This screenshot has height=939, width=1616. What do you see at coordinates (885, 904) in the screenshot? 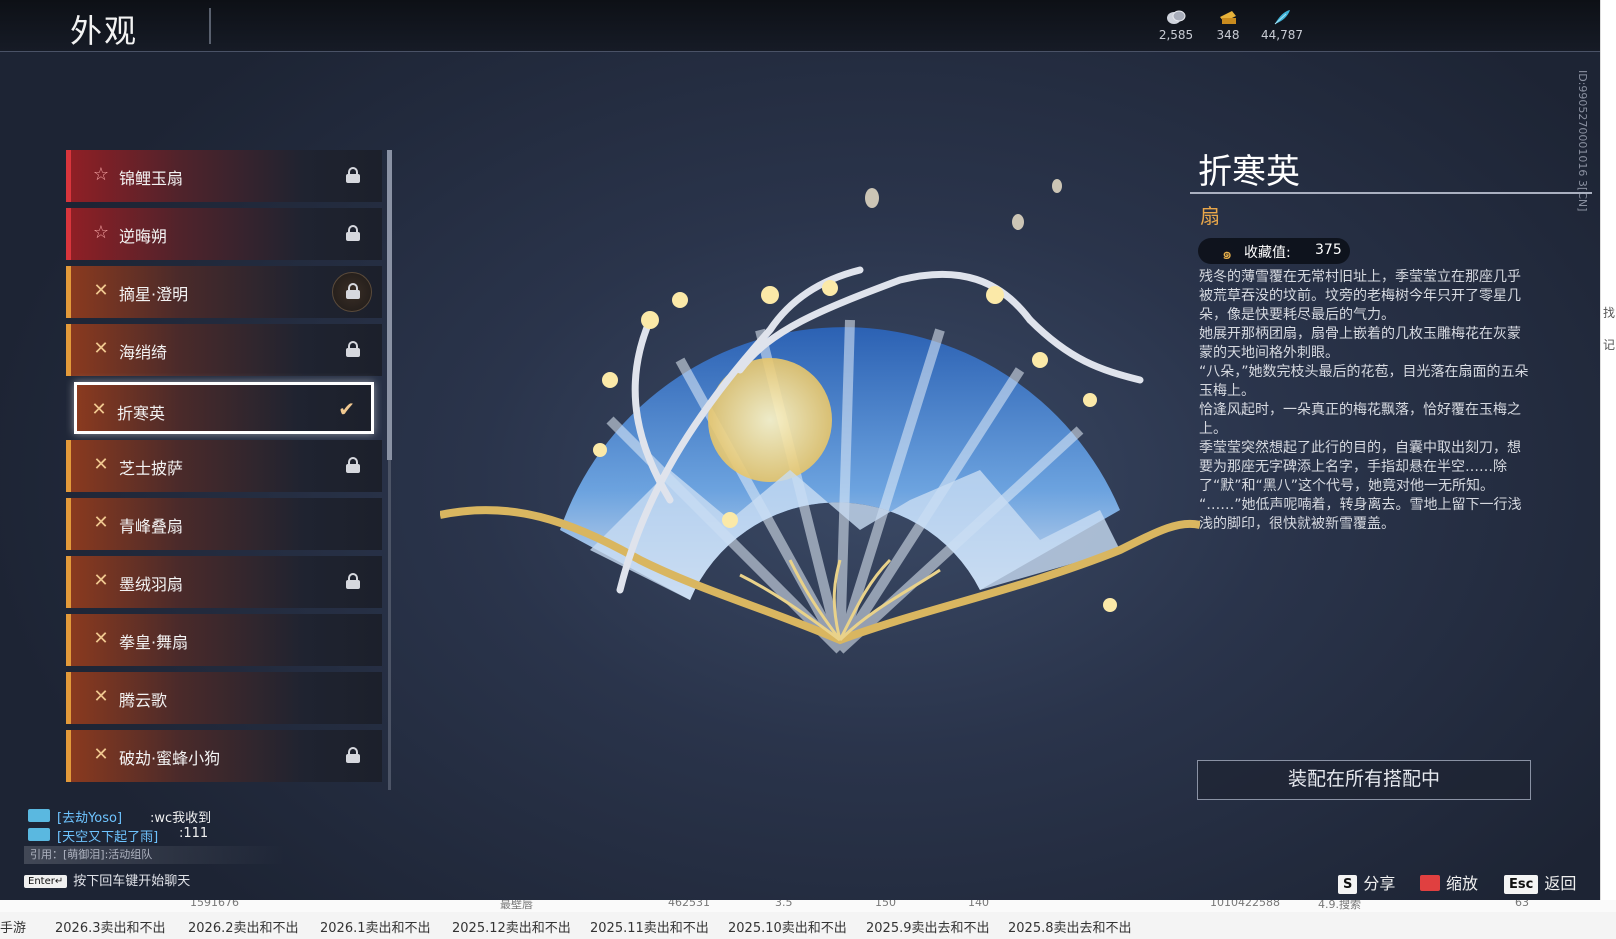
I see `cell-text: 150` at bounding box center [885, 904].